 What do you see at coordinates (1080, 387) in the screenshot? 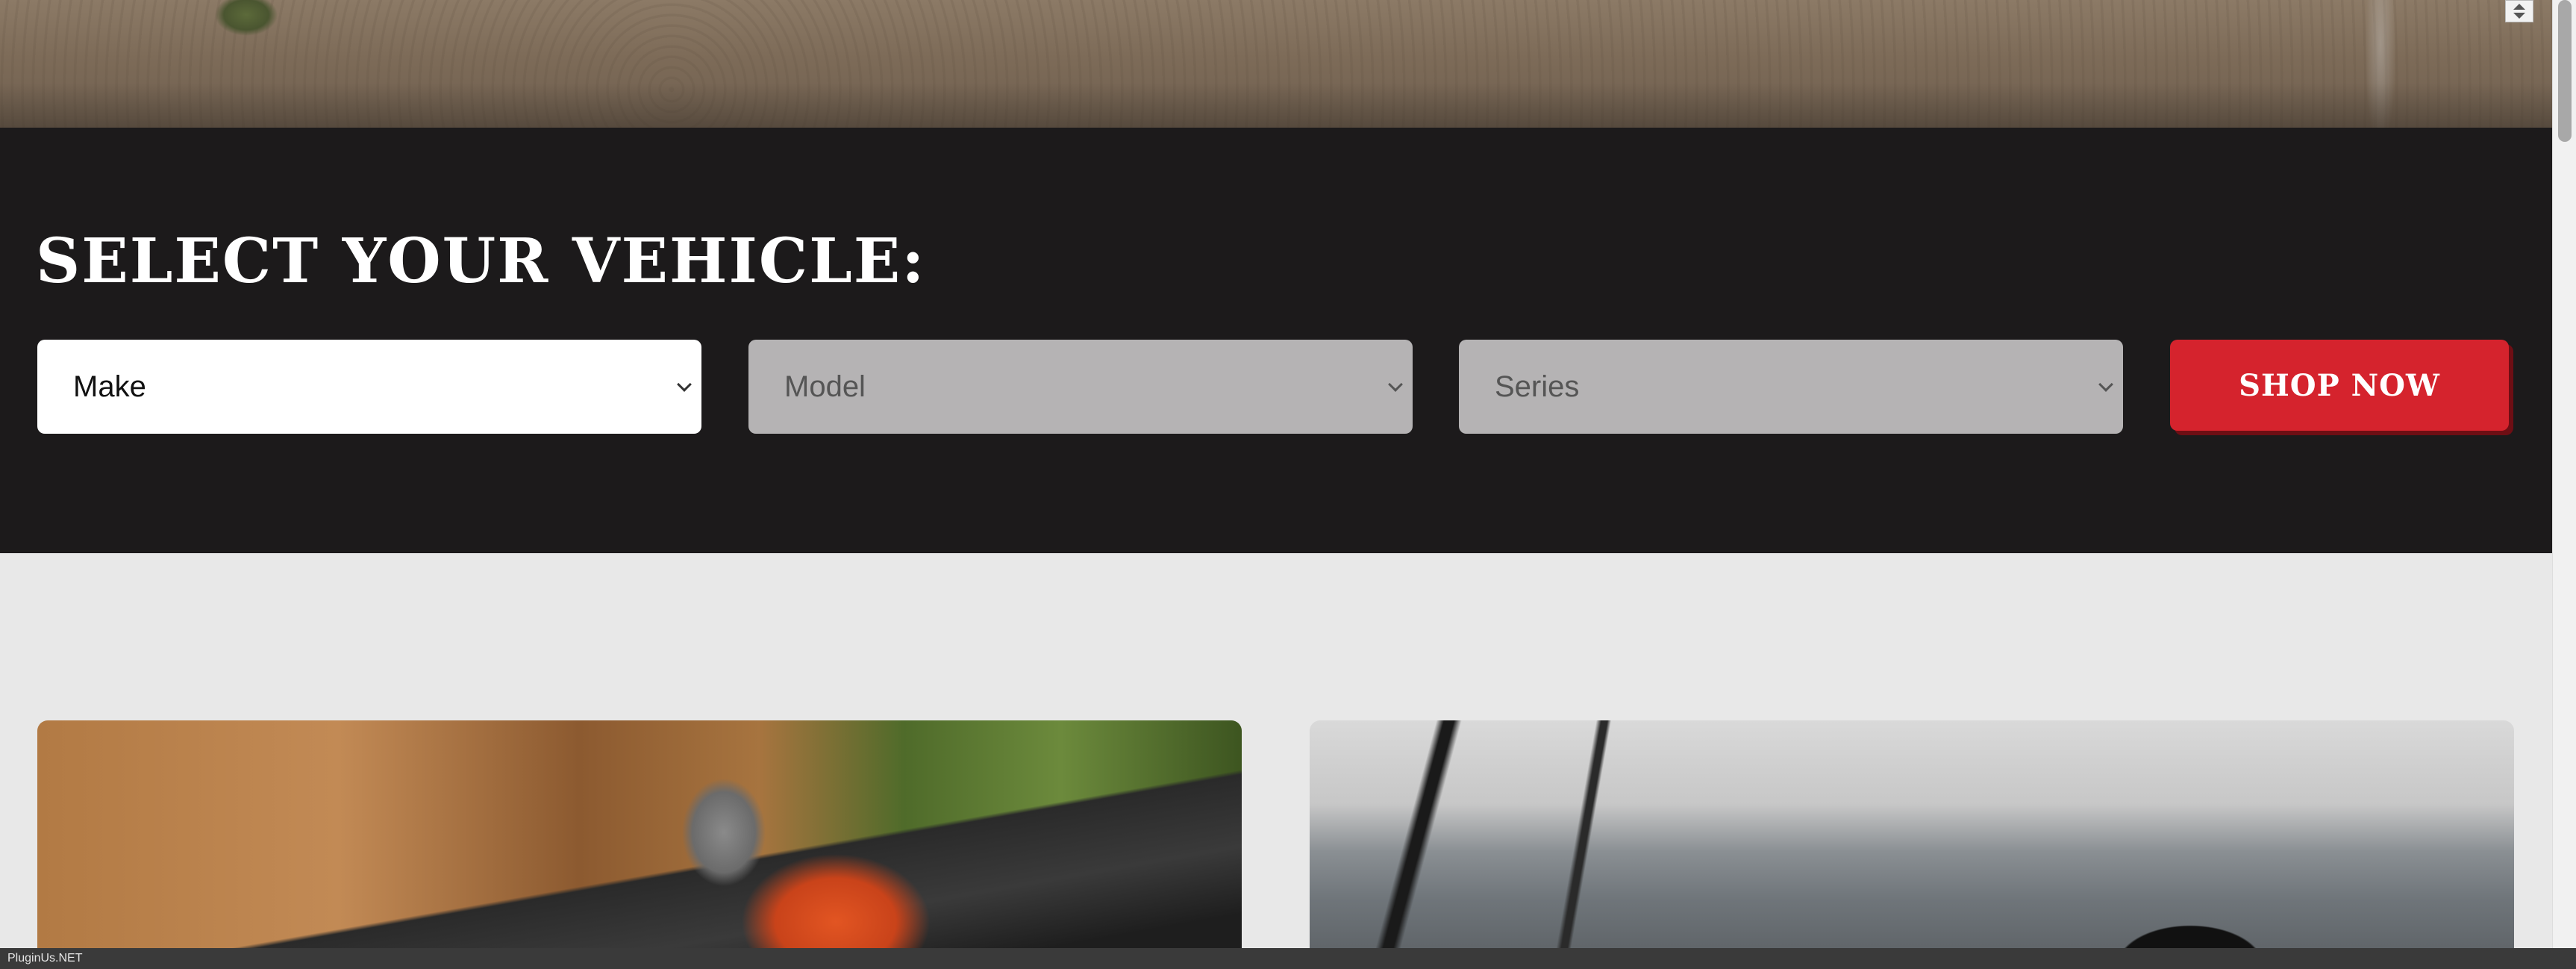
I see `model-select: Model` at bounding box center [1080, 387].